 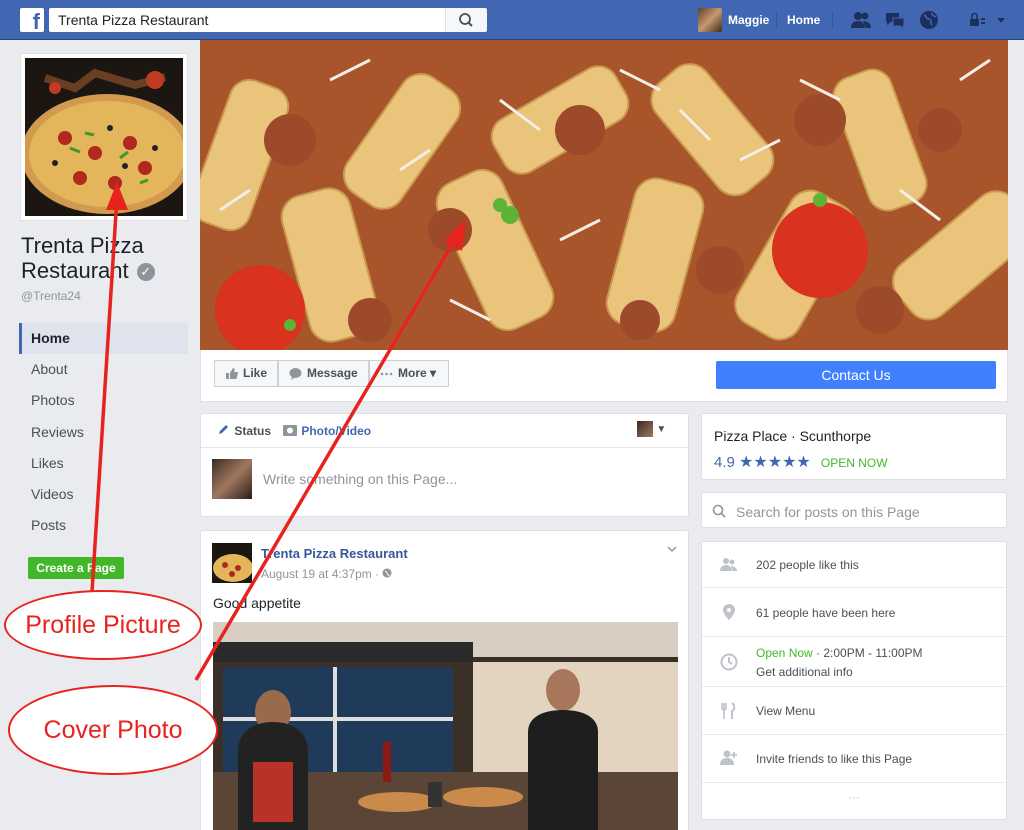 What do you see at coordinates (103, 339) in the screenshot?
I see `sidebar-item-home: Home` at bounding box center [103, 339].